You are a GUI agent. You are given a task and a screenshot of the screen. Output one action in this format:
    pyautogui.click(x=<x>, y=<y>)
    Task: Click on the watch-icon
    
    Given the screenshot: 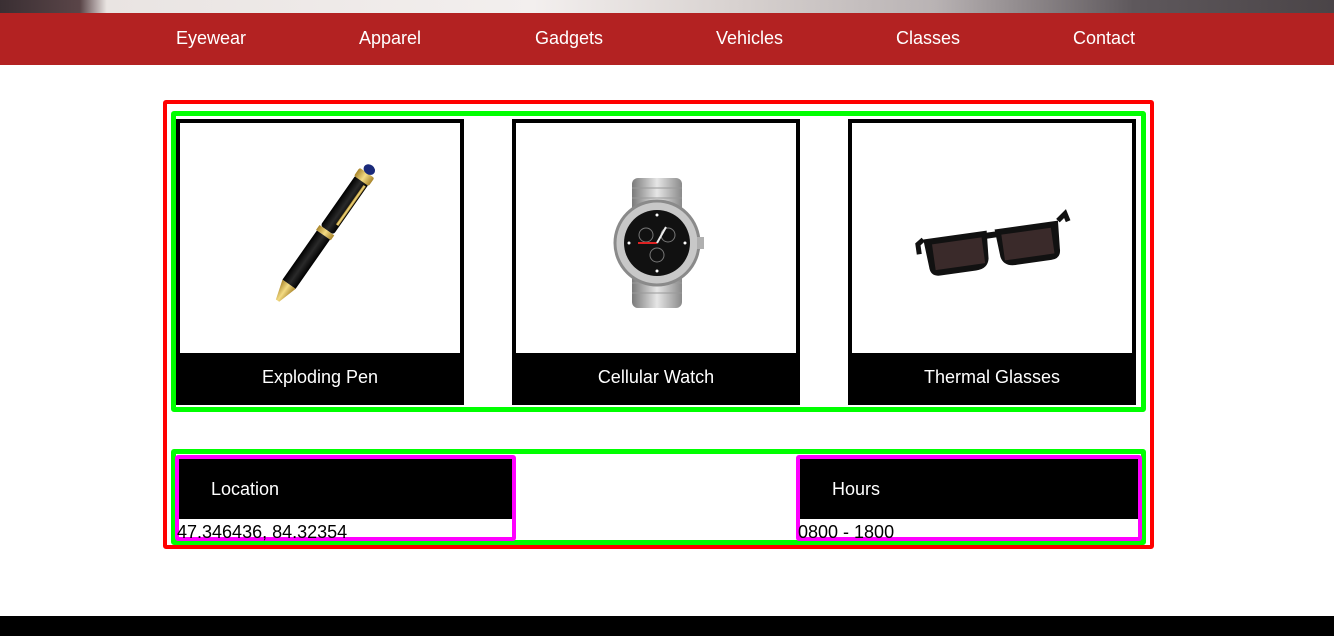 What is the action you would take?
    pyautogui.click(x=656, y=240)
    